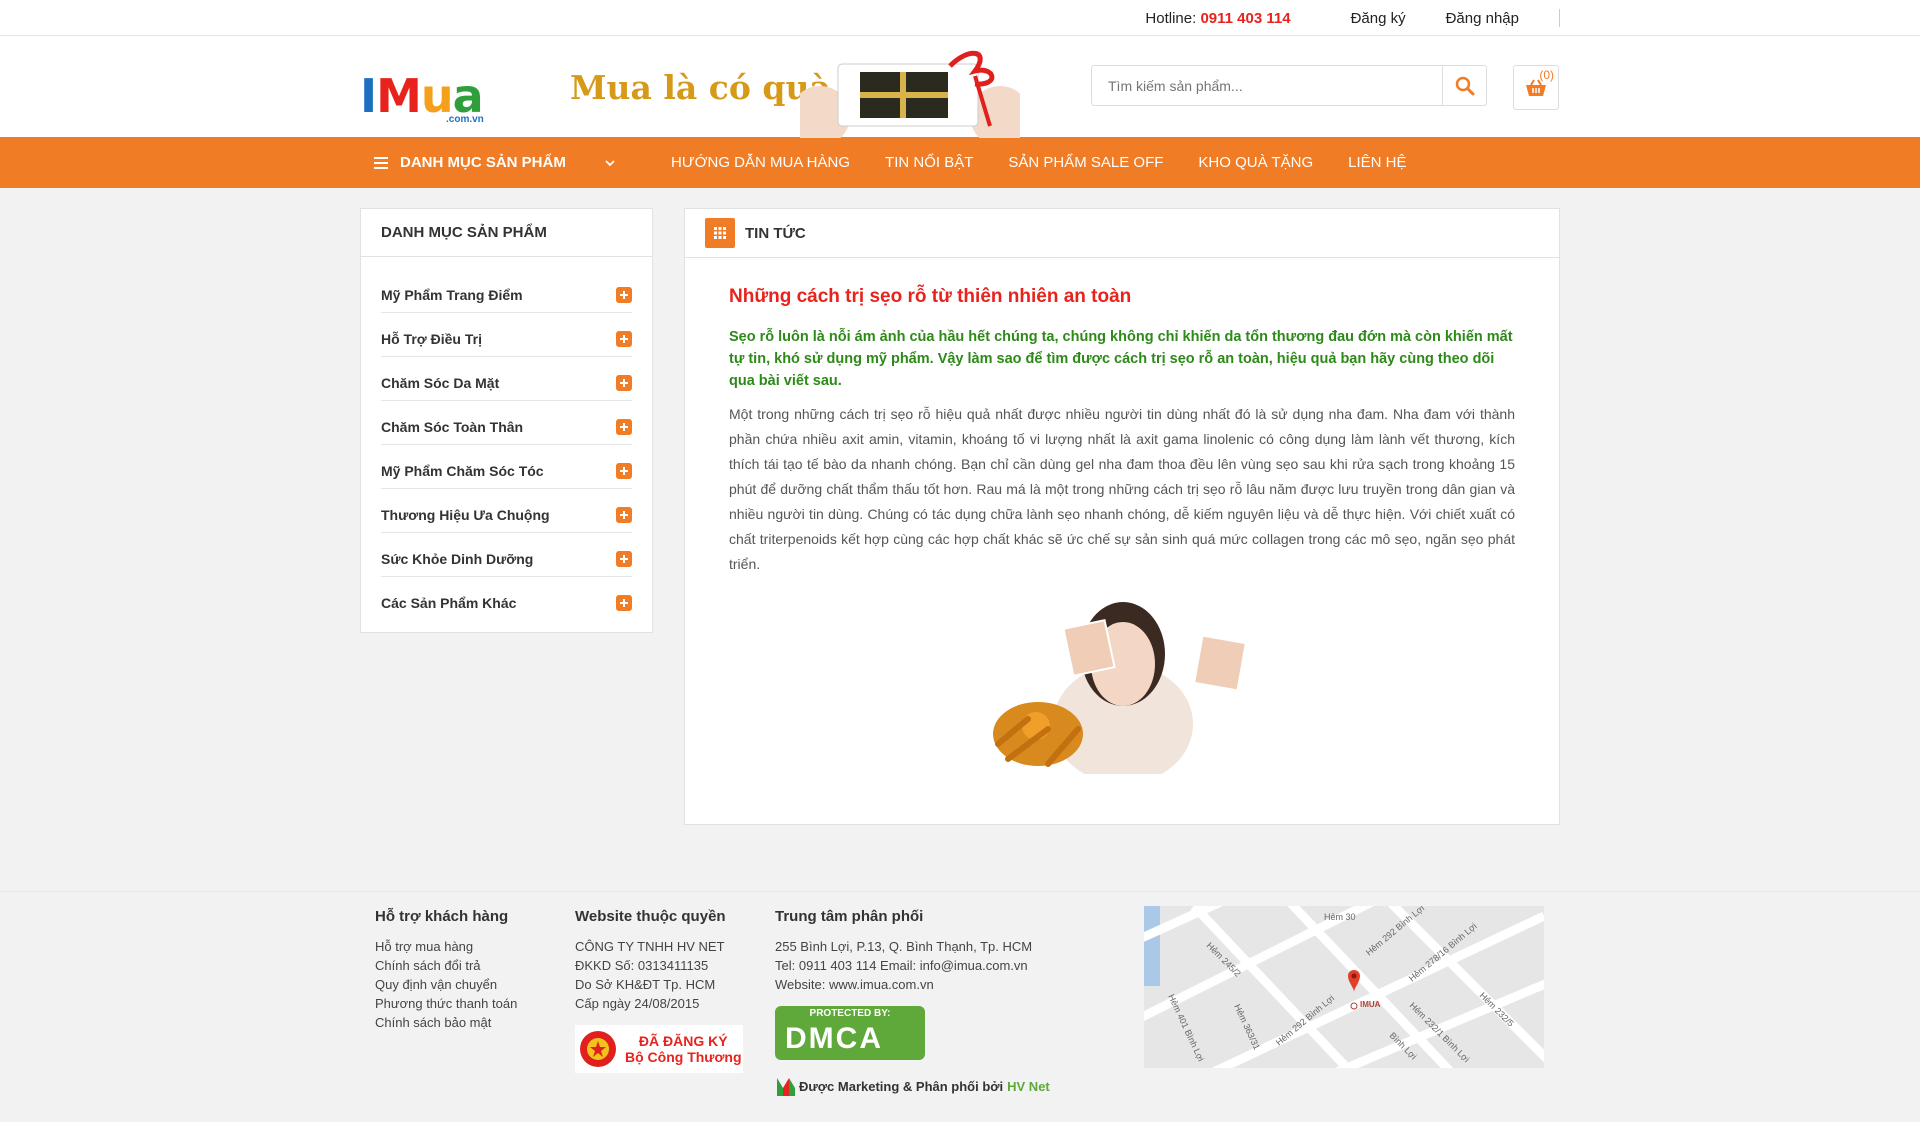  I want to click on credit-line: Được Marketing & Phân phối bởi HV Net, so click(912, 1086).